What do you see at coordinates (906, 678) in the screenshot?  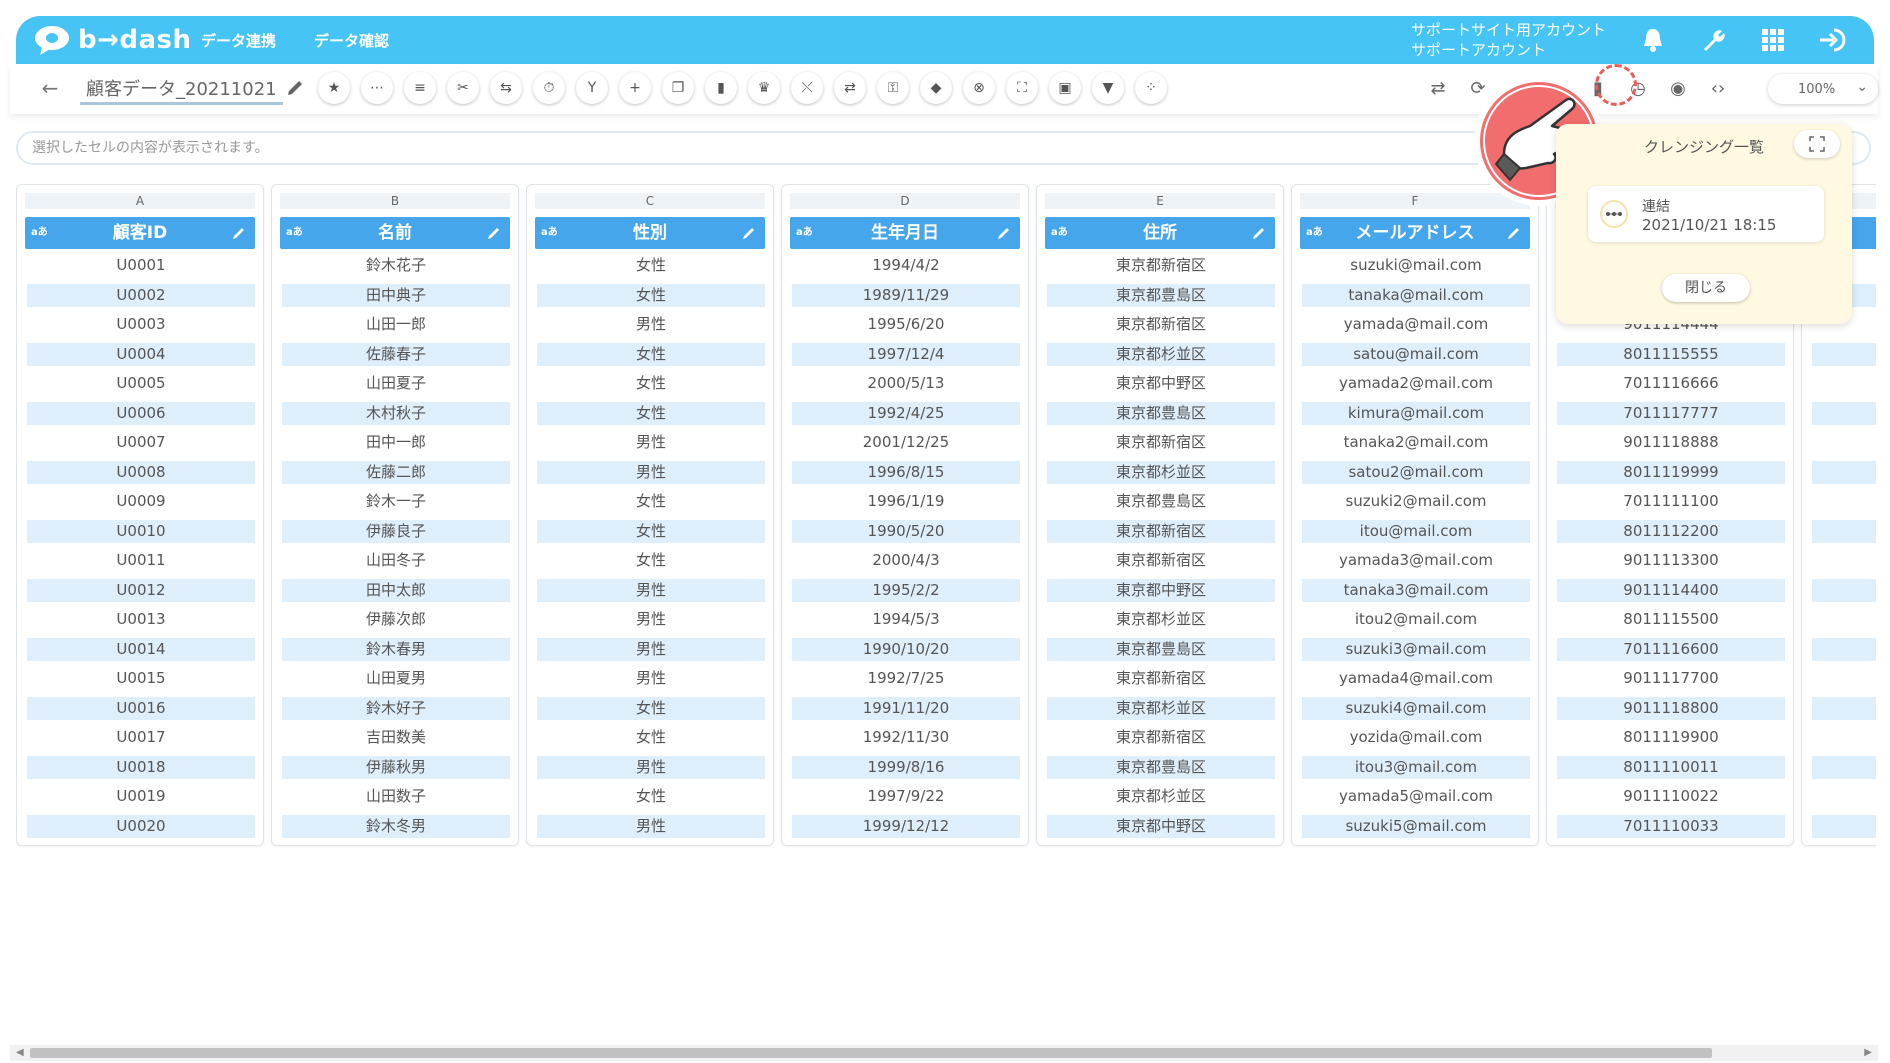 I see `table-cell: 1992/7/25` at bounding box center [906, 678].